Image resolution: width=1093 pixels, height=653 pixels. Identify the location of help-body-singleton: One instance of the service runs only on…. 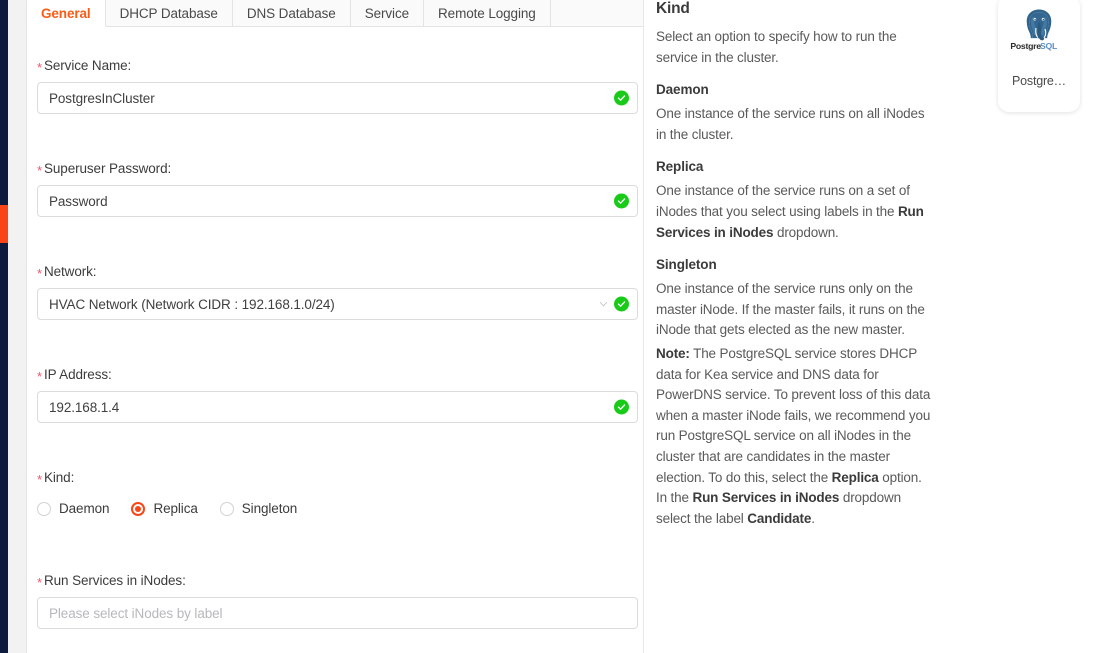
(790, 309).